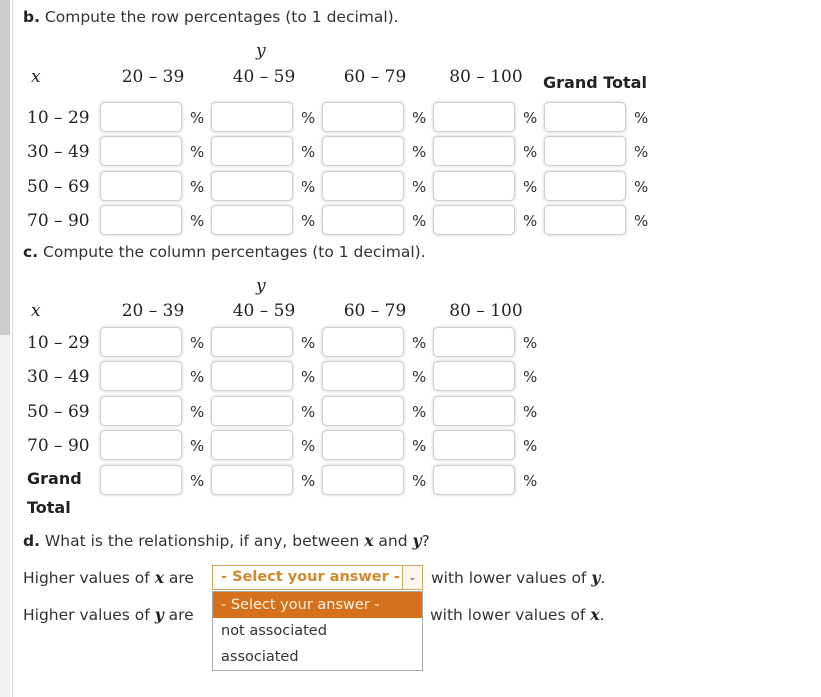 This screenshot has width=821, height=697. I want to click on select-option: - Select your answer -, so click(317, 605).